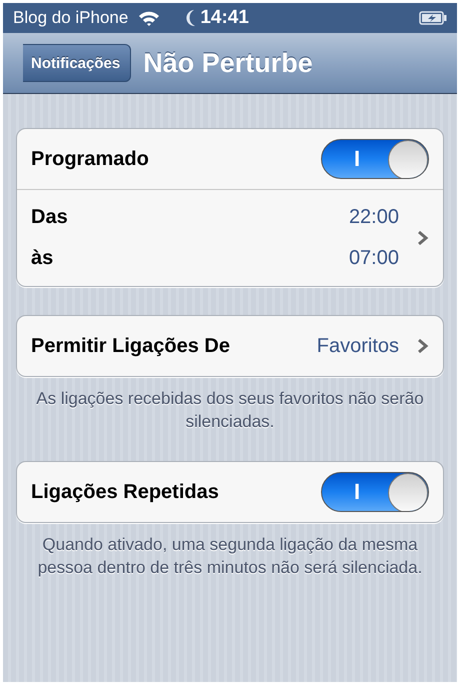 The width and height of the screenshot is (460, 685). Describe the element at coordinates (50, 217) in the screenshot. I see `time-label: Das` at that location.